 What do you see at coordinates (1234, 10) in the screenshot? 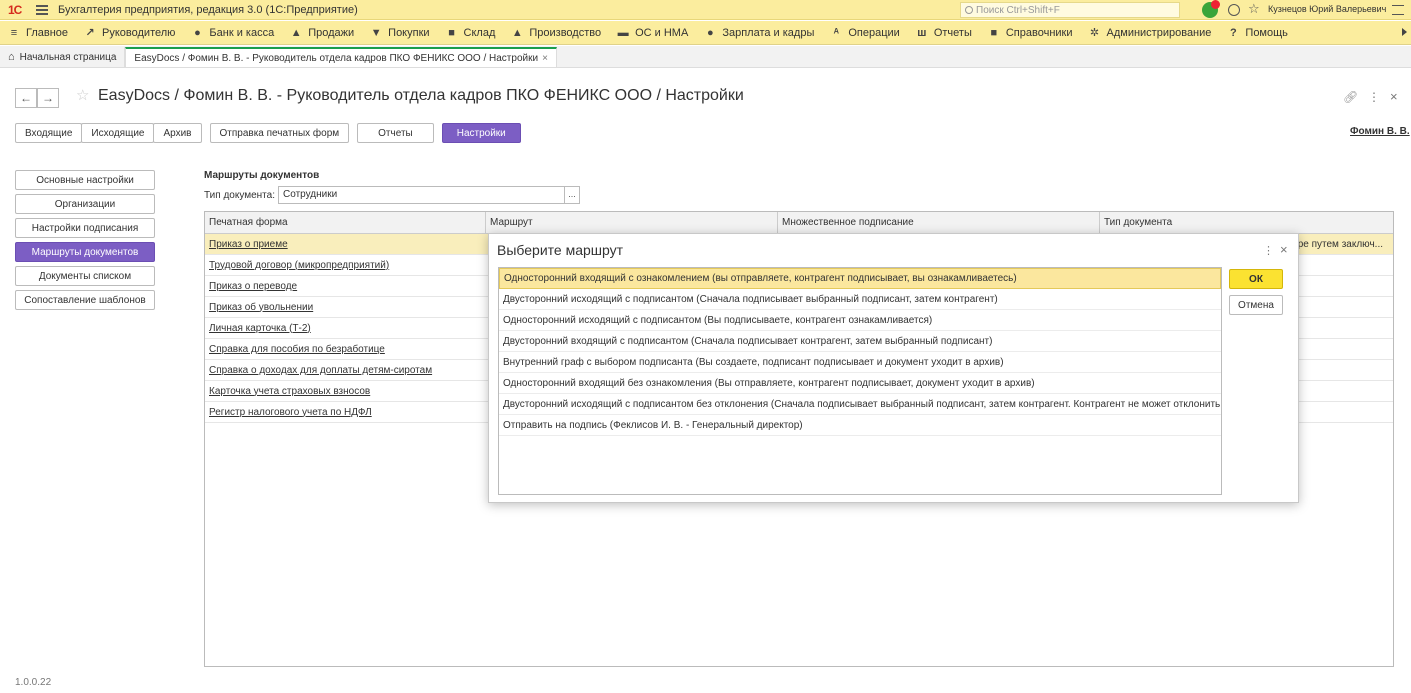
I see `history-icon` at bounding box center [1234, 10].